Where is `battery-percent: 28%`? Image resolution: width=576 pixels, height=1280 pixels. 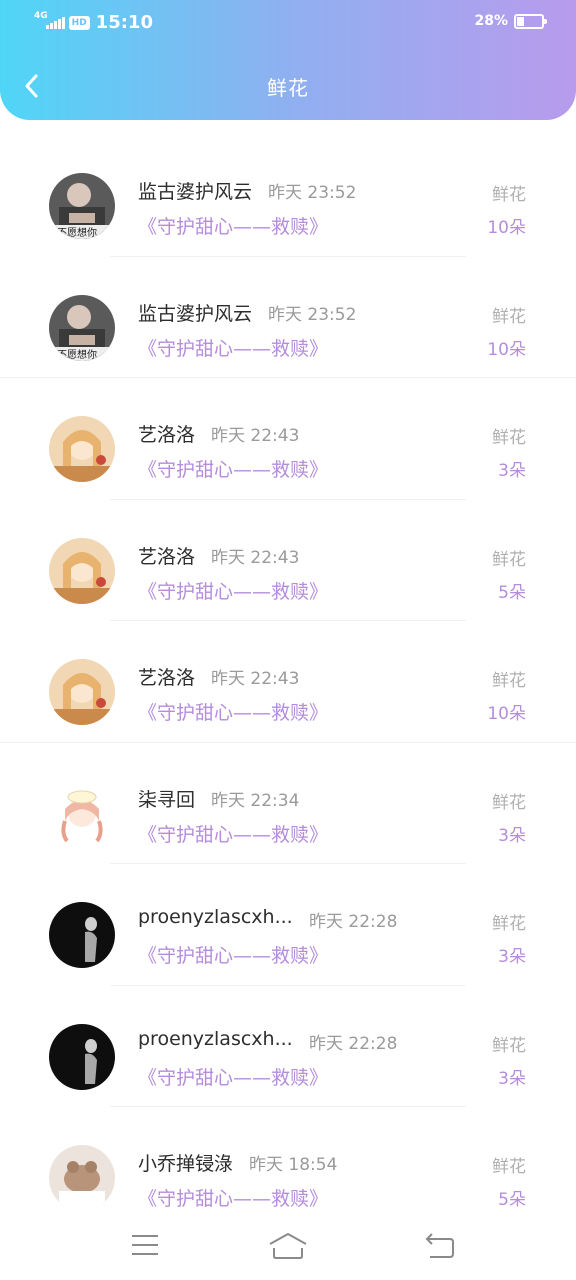
battery-percent: 28% is located at coordinates (491, 21).